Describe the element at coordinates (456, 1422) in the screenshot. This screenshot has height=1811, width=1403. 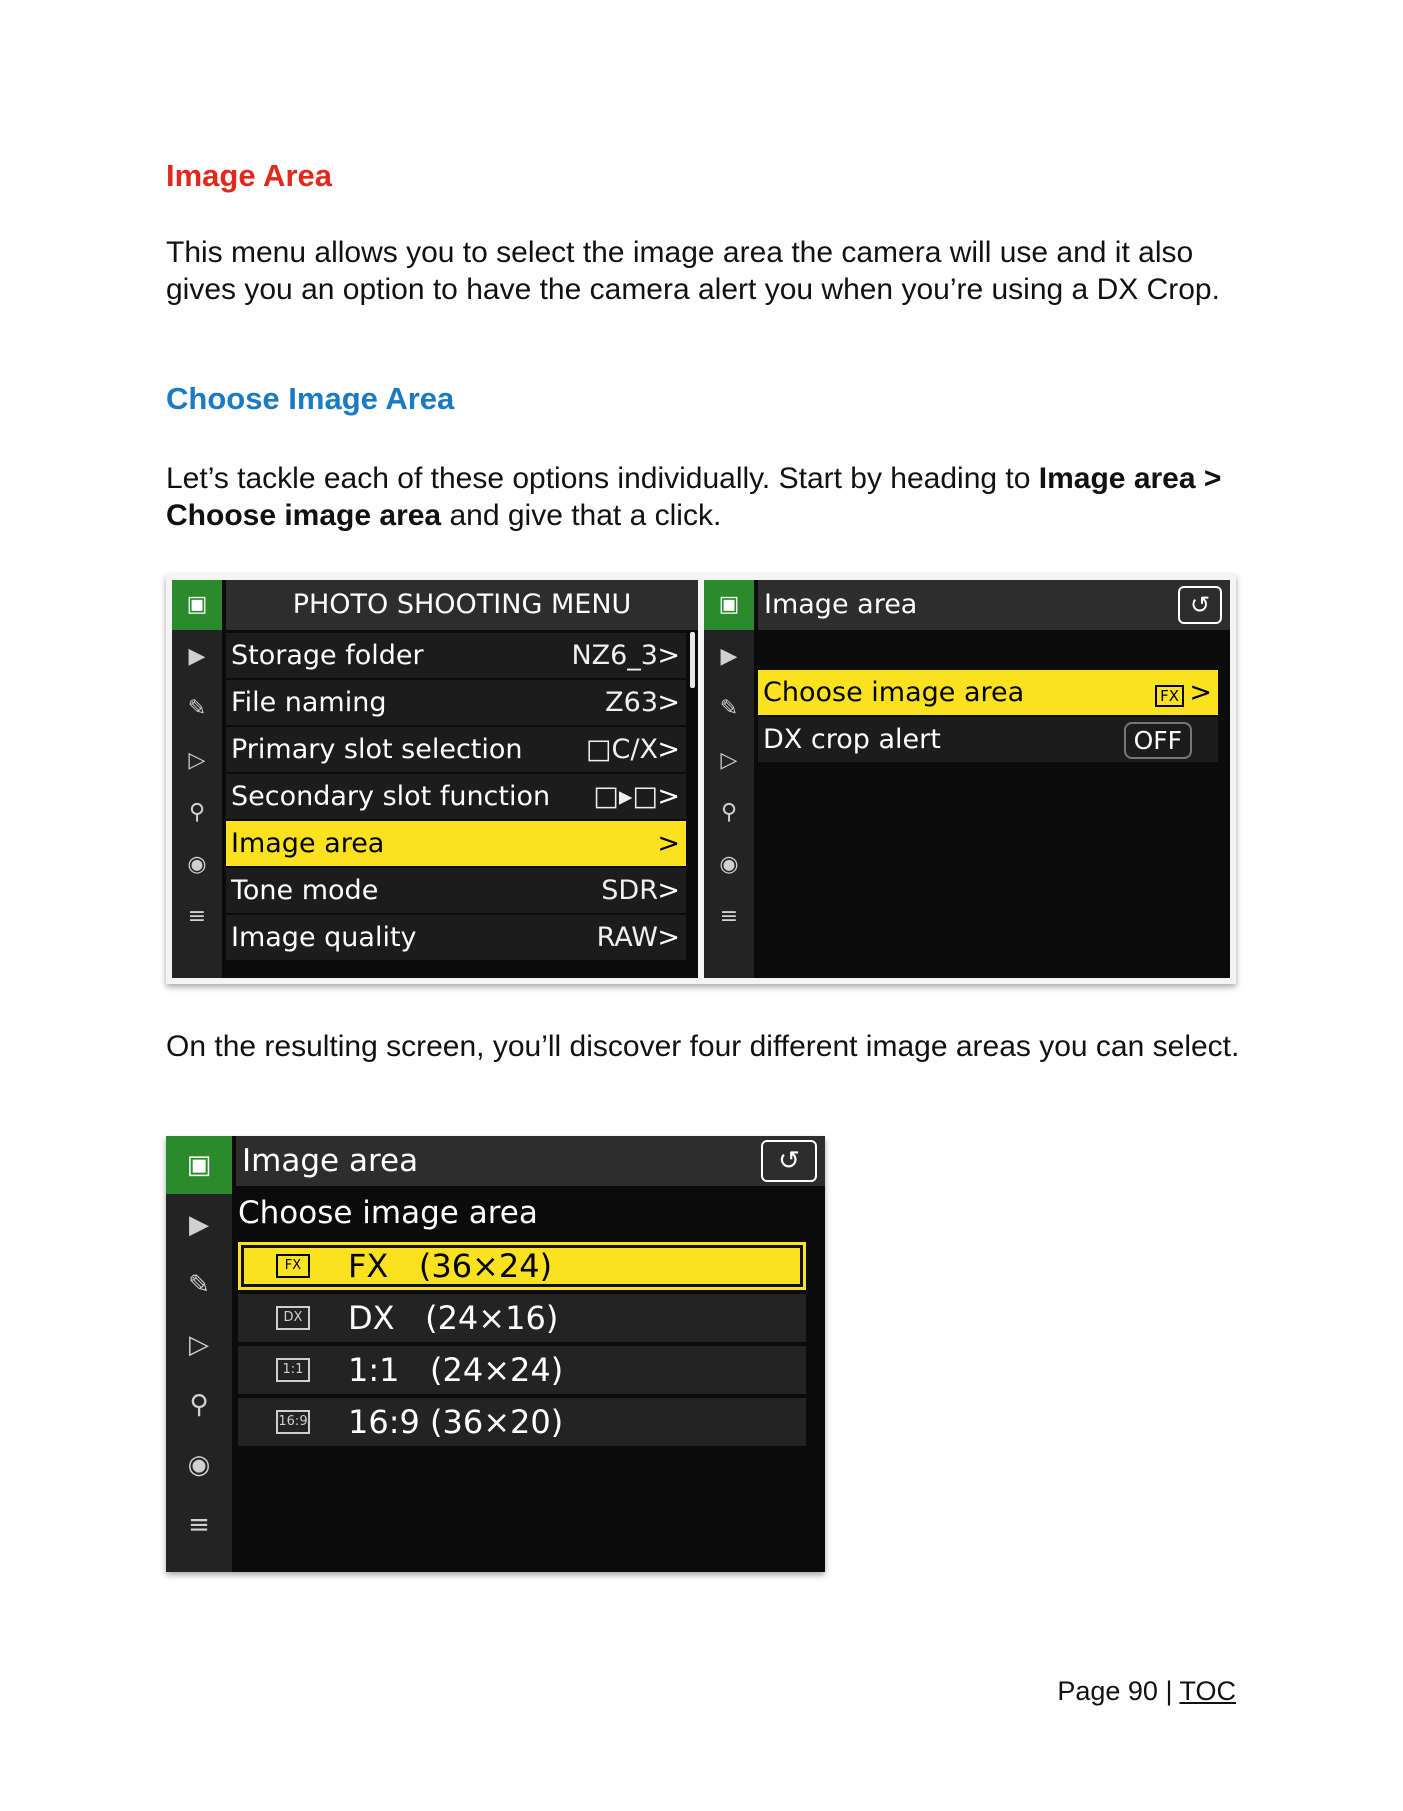
I see `option-label: 16:9 (36×20)` at that location.